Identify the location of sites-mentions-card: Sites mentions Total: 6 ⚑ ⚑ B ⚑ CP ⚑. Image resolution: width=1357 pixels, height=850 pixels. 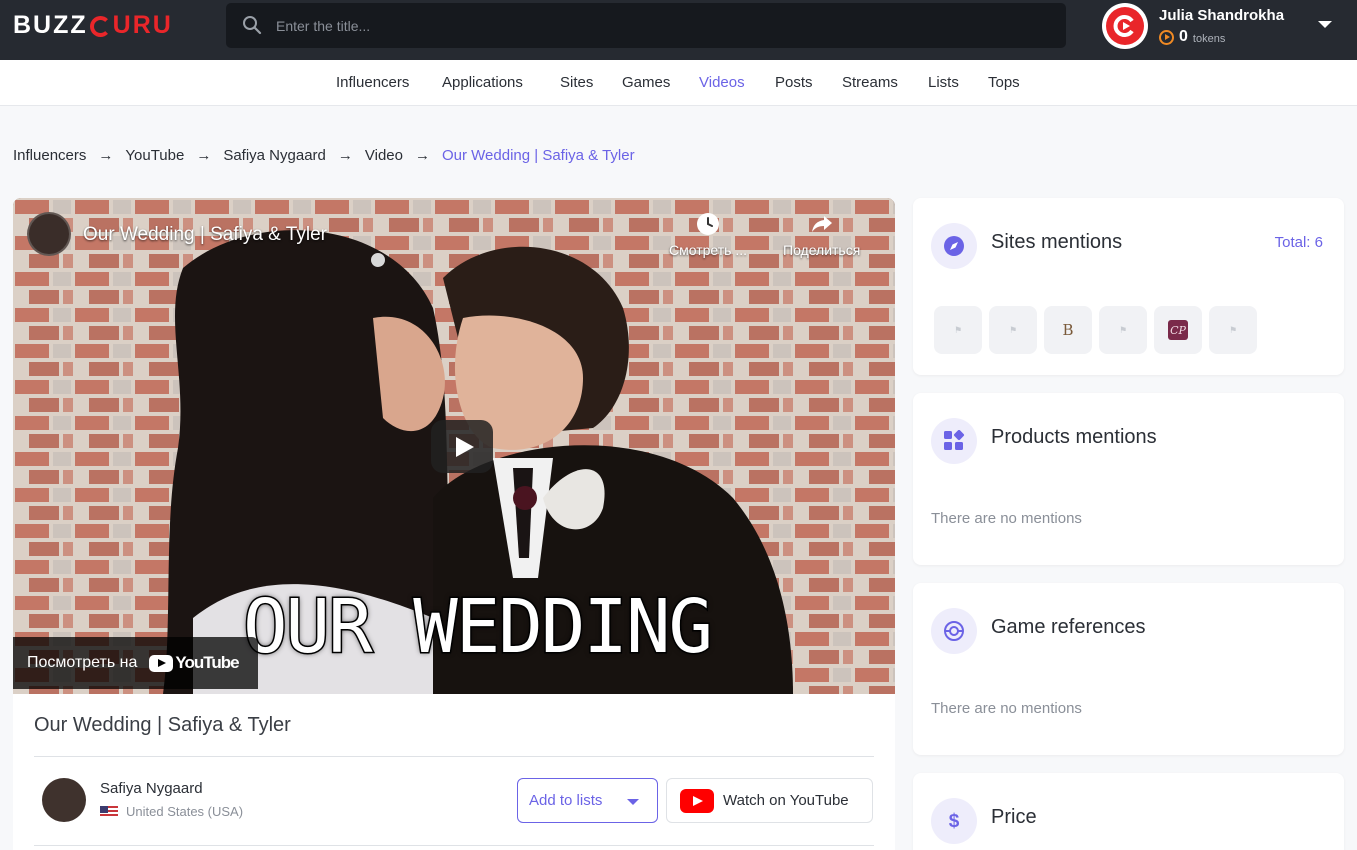
(1128, 286).